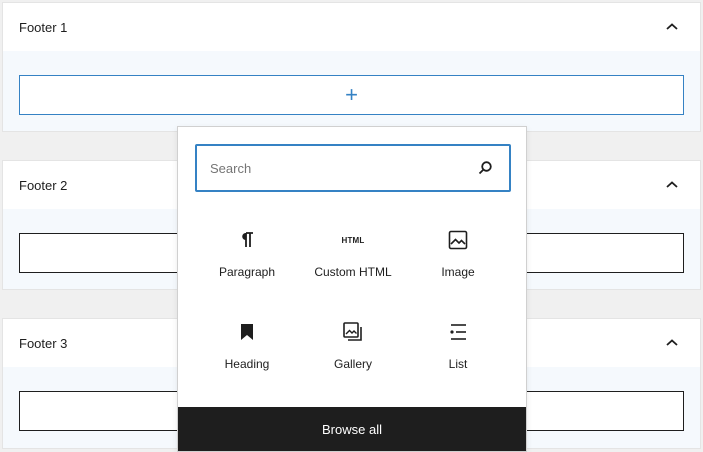 The width and height of the screenshot is (703, 452). What do you see at coordinates (458, 332) in the screenshot?
I see `list-icon` at bounding box center [458, 332].